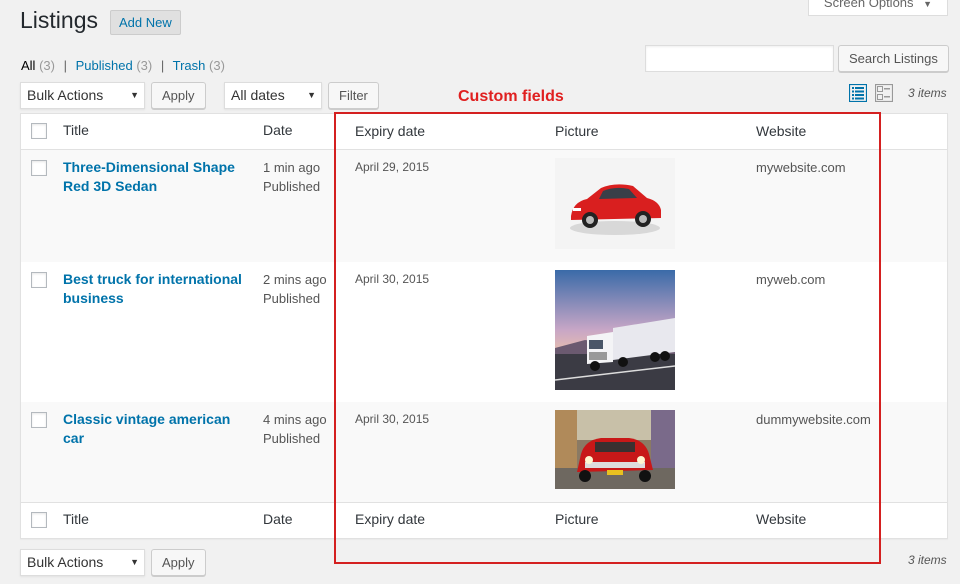 This screenshot has height=584, width=960. I want to click on chevron-down-icon: ▼, so click(928, 4).